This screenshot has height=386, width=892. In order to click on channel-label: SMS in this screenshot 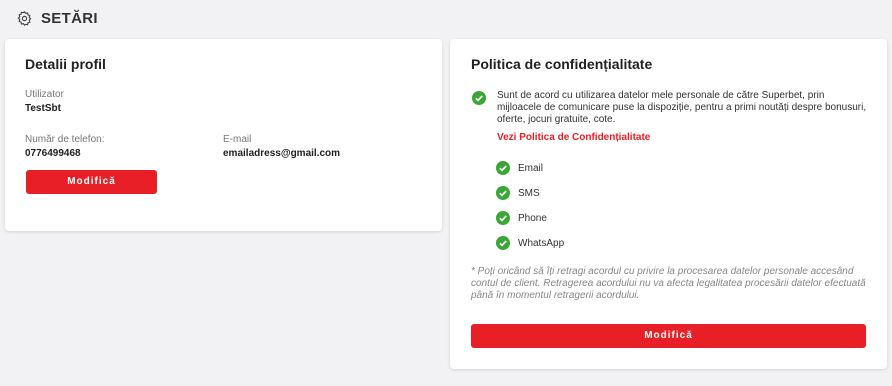, I will do `click(529, 193)`.